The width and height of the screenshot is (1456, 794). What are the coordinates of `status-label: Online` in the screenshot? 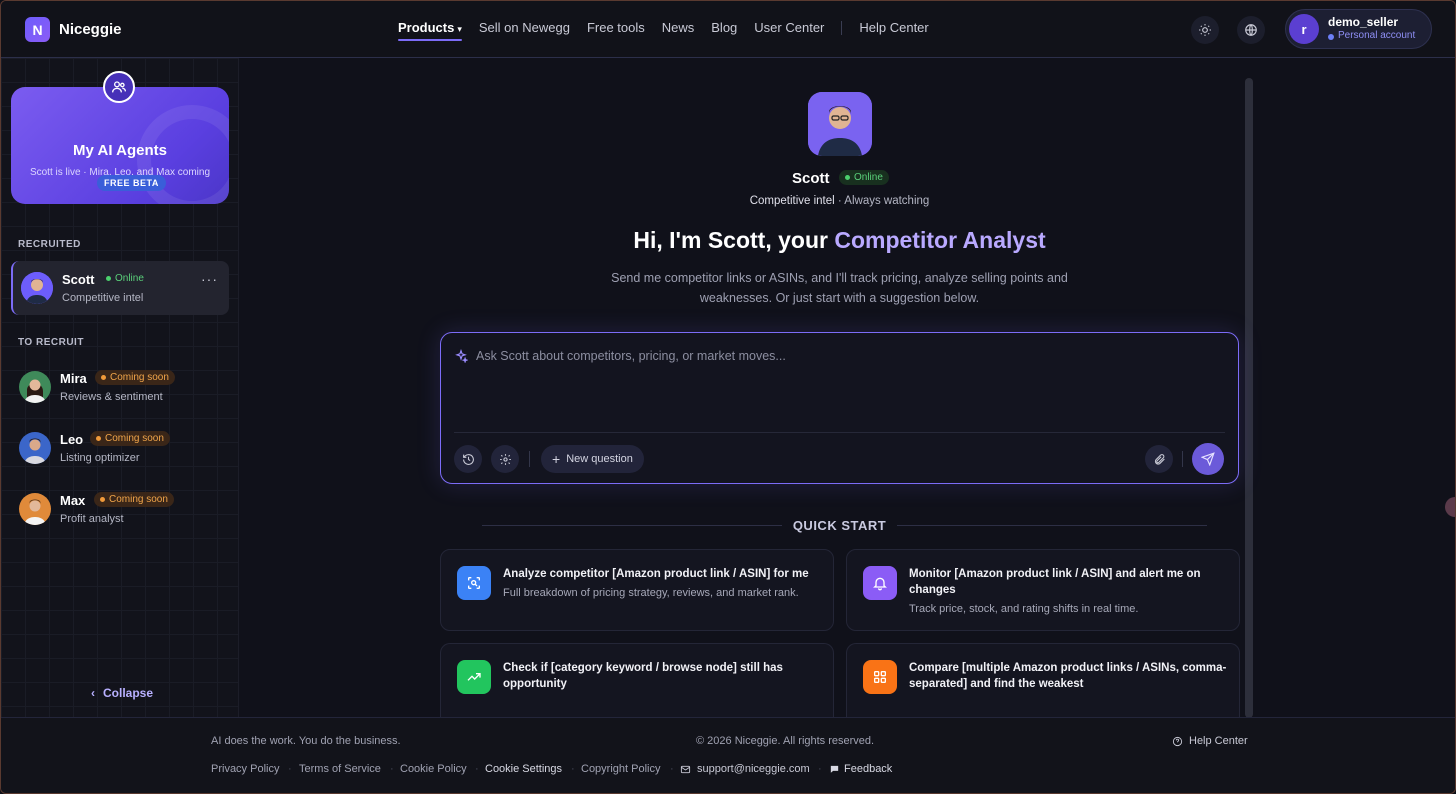 It's located at (129, 278).